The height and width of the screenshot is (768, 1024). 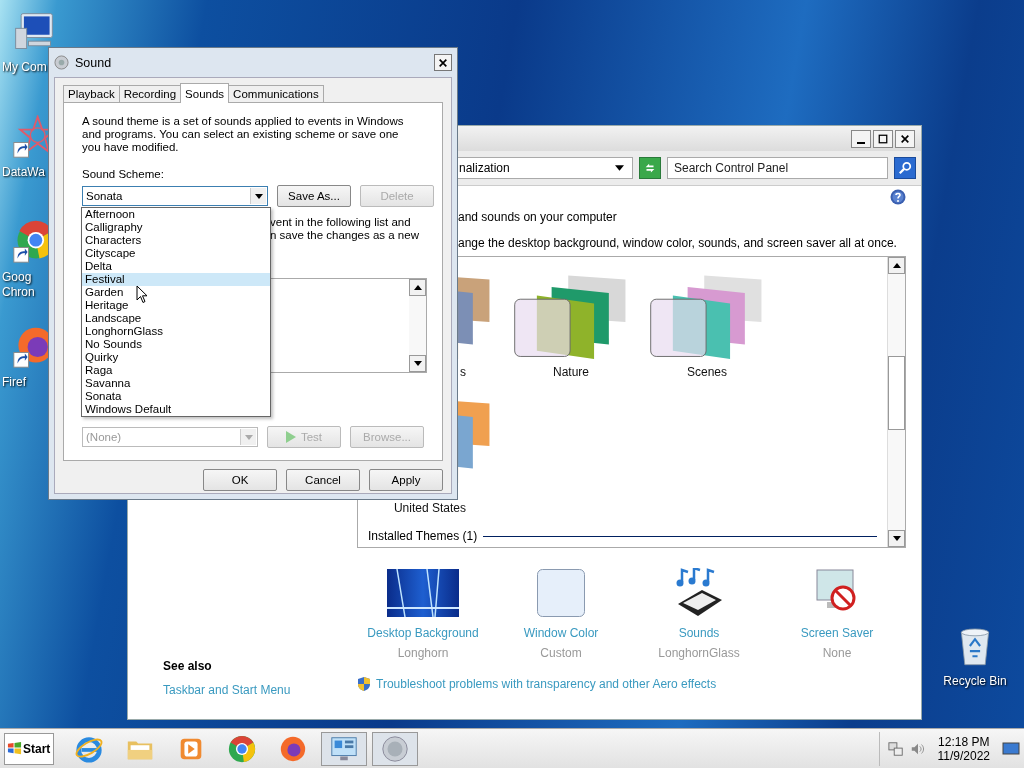 I want to click on clock-date: 11/9/2022, so click(x=963, y=755).